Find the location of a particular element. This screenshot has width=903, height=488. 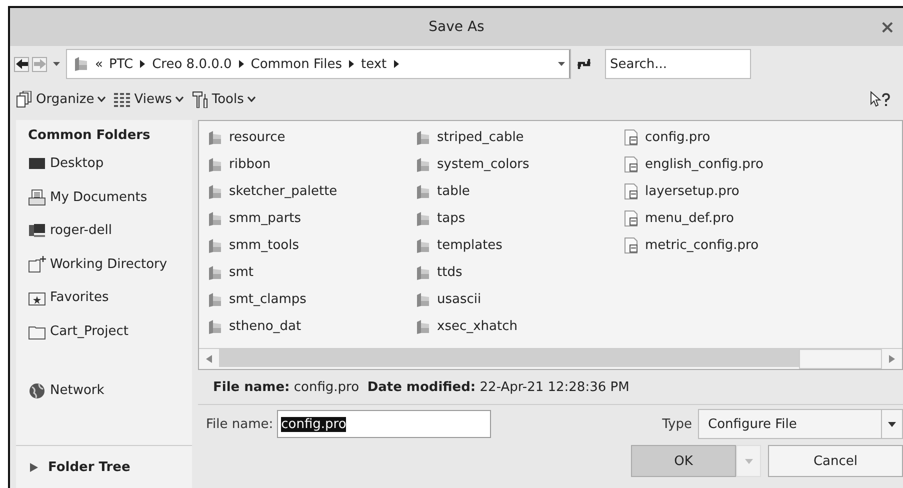

back-button is located at coordinates (21, 64).